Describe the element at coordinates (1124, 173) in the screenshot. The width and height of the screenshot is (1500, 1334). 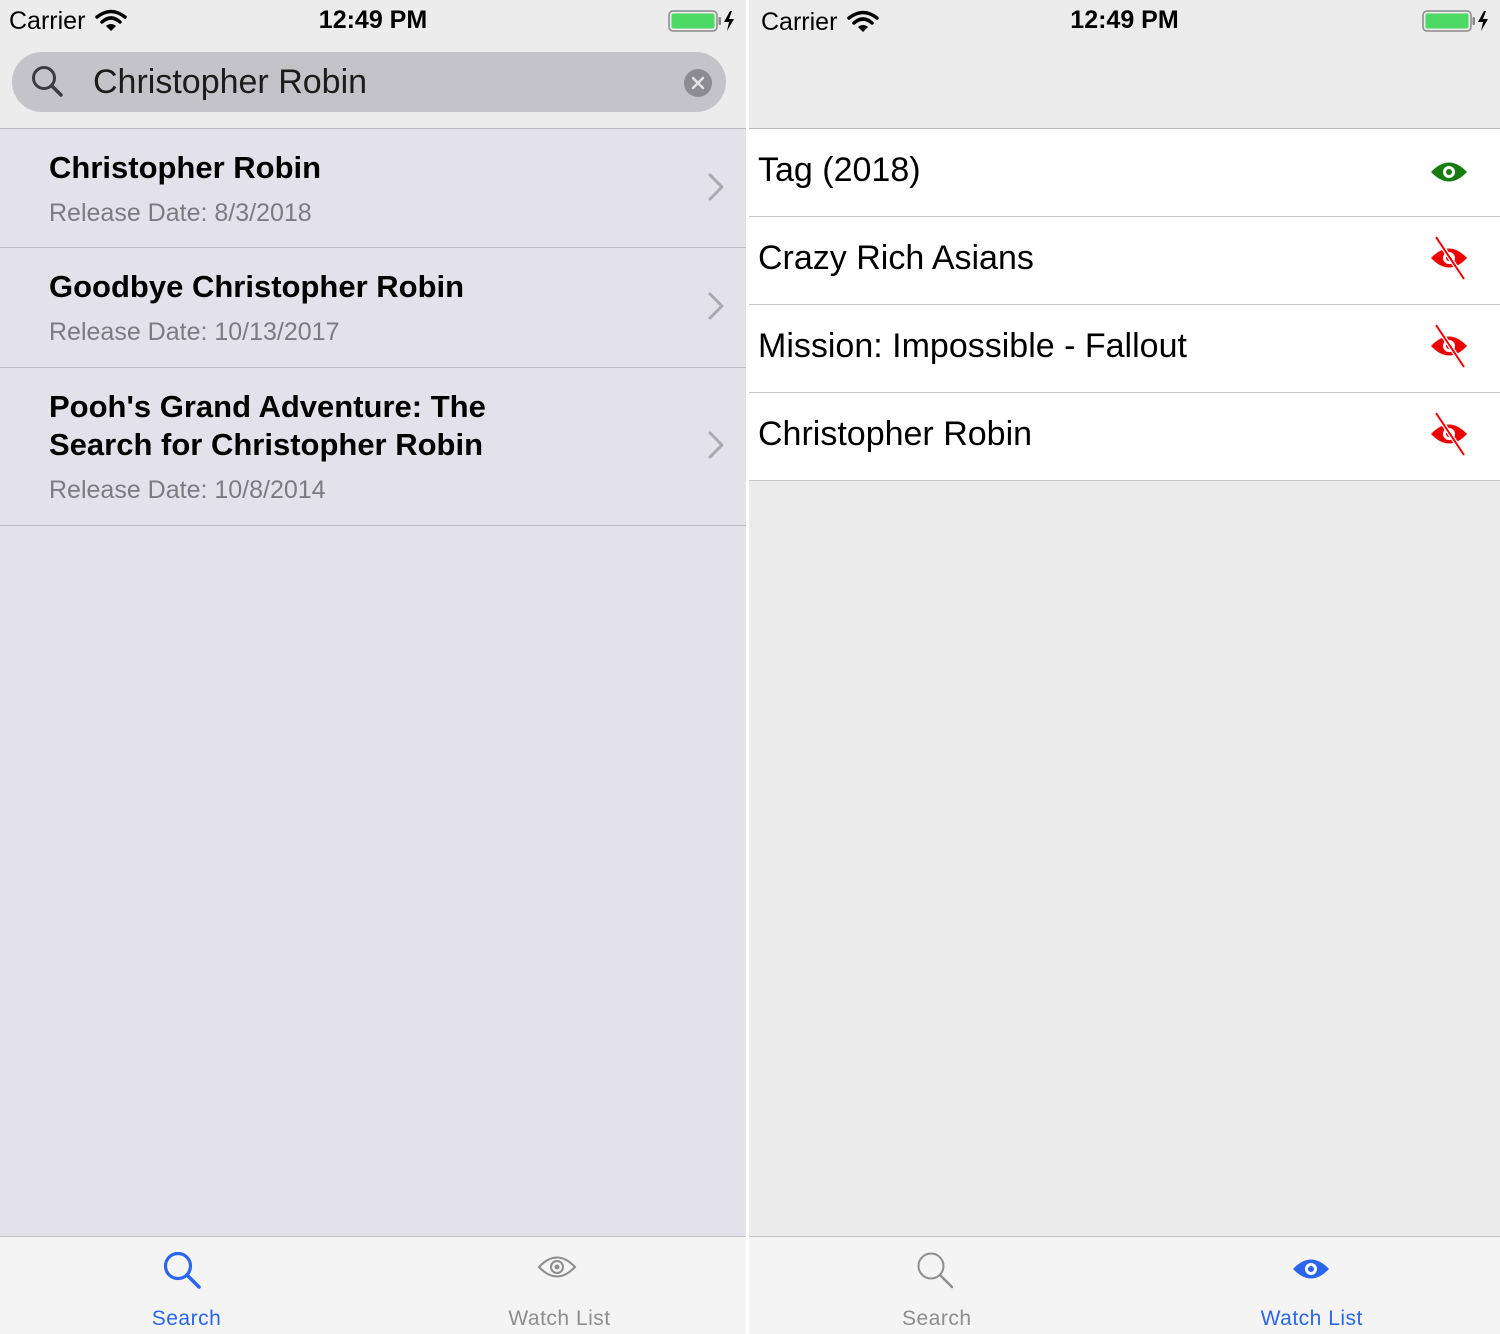
I see `watch-list-row: Tag (2018)` at that location.